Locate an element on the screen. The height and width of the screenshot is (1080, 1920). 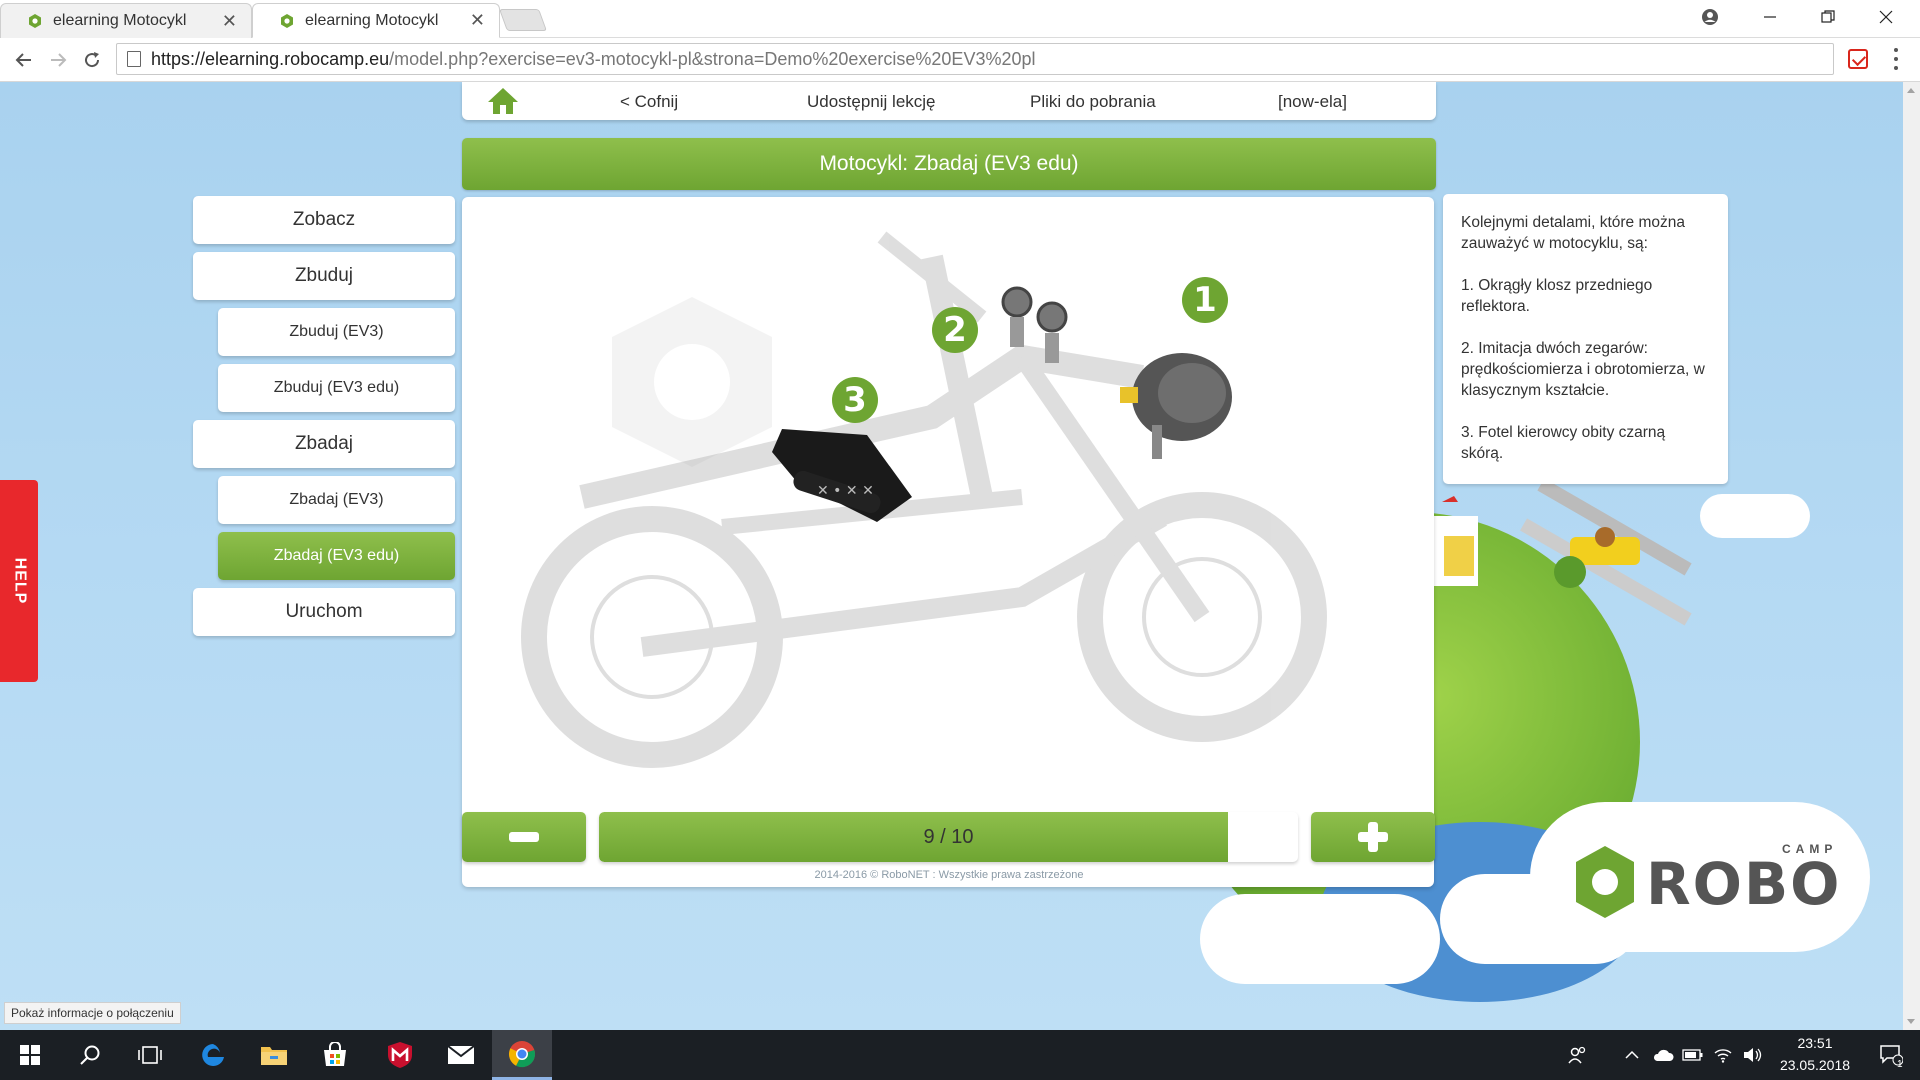
mail-icon is located at coordinates (461, 1055).